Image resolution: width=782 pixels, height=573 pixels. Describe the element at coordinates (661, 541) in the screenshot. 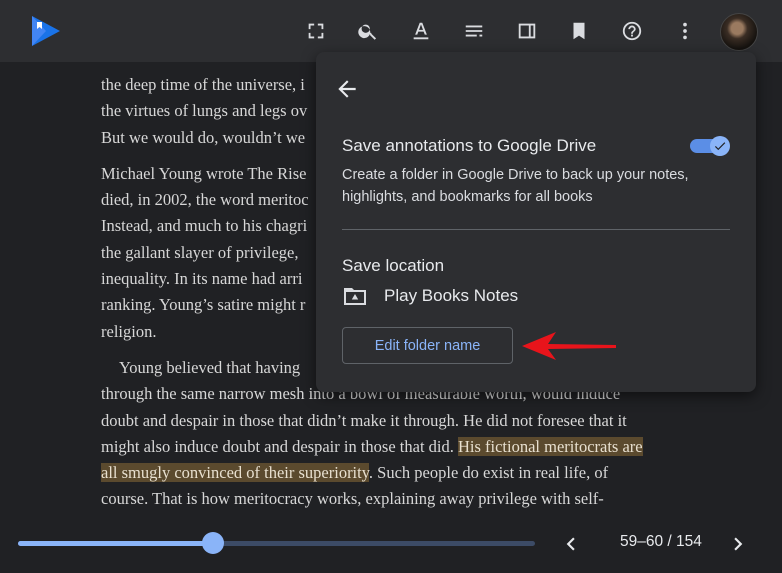

I see `page-indicator: 59–60 / 154` at that location.